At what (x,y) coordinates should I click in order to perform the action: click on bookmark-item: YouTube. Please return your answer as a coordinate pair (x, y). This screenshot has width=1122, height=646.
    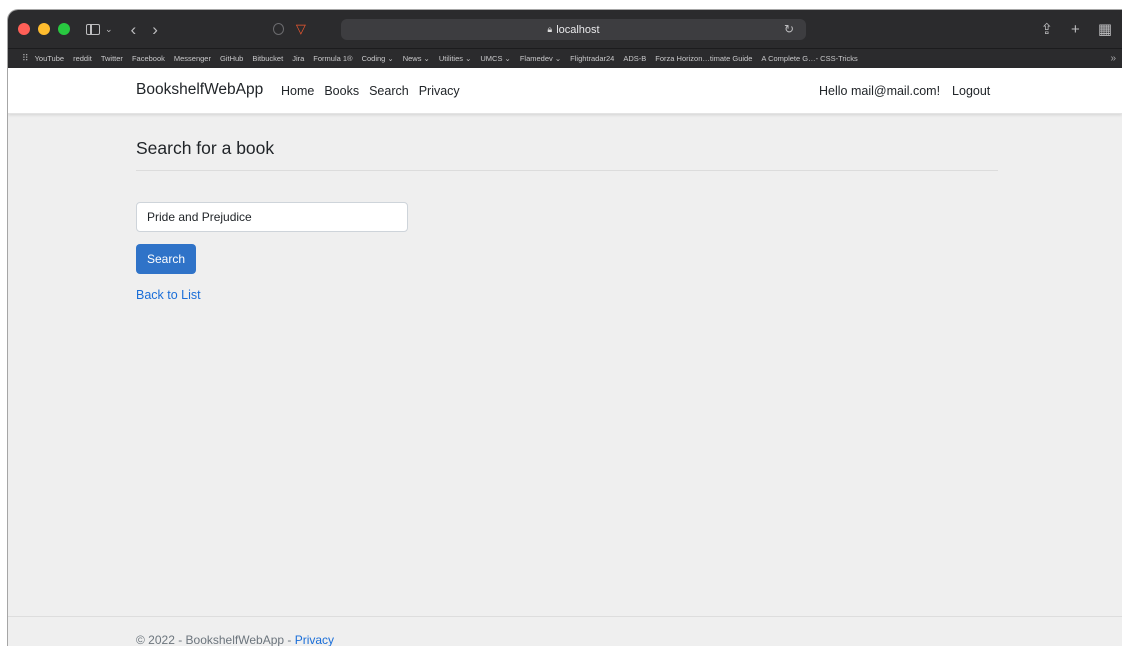
    Looking at the image, I should click on (49, 58).